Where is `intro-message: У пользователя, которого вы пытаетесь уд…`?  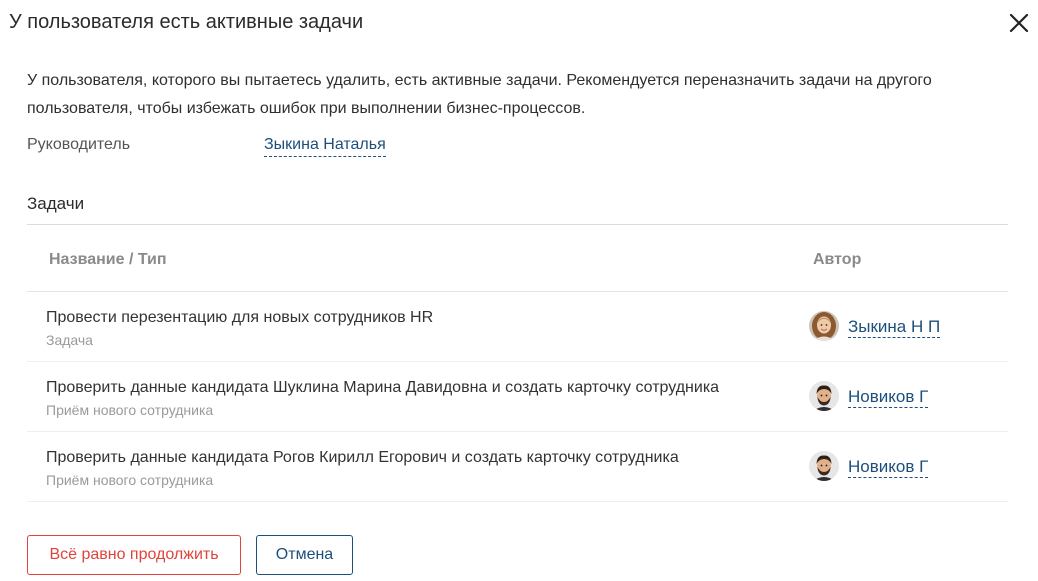
intro-message: У пользователя, которого вы пытаетесь уд… is located at coordinates (479, 94).